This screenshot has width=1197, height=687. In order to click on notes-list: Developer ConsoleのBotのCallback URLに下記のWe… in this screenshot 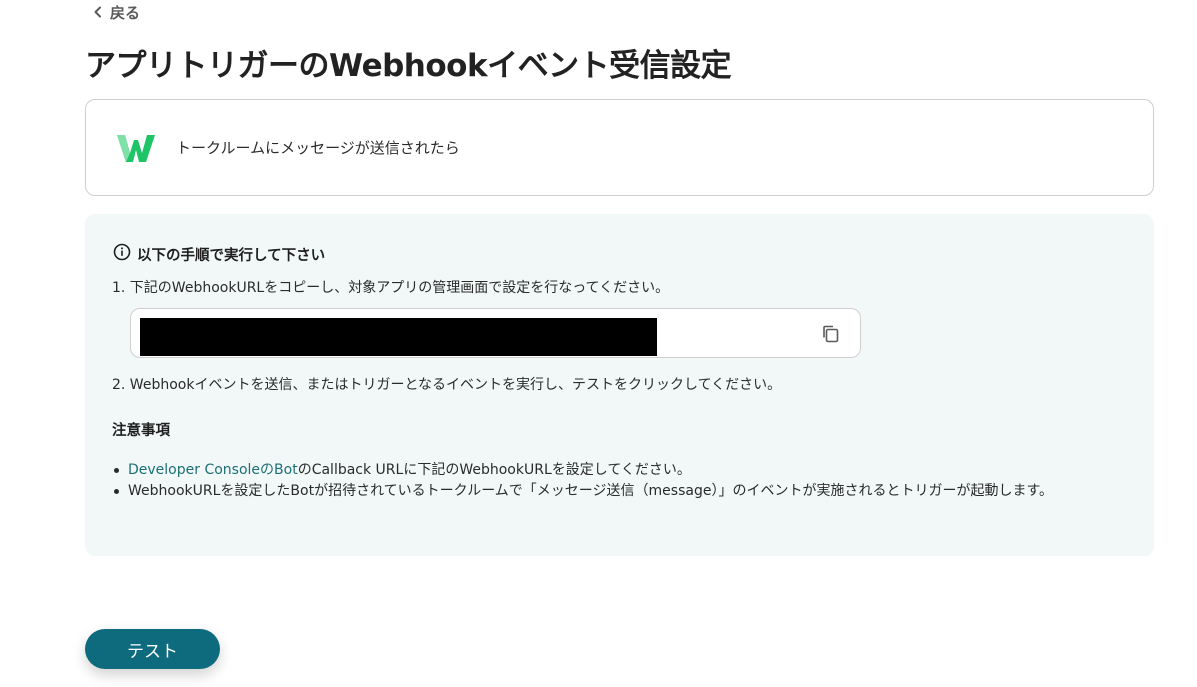, I will do `click(622, 481)`.